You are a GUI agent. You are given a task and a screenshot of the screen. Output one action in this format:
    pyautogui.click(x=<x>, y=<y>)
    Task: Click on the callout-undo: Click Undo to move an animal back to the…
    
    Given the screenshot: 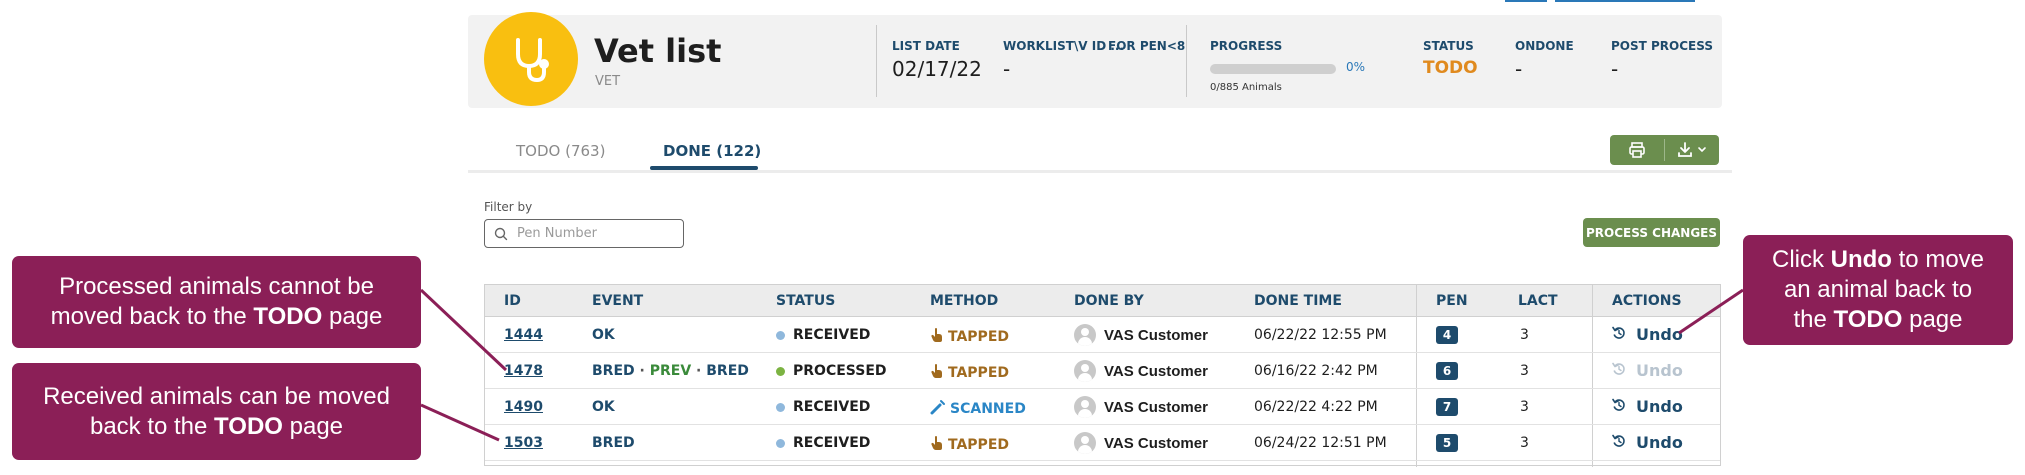 What is the action you would take?
    pyautogui.click(x=1878, y=290)
    